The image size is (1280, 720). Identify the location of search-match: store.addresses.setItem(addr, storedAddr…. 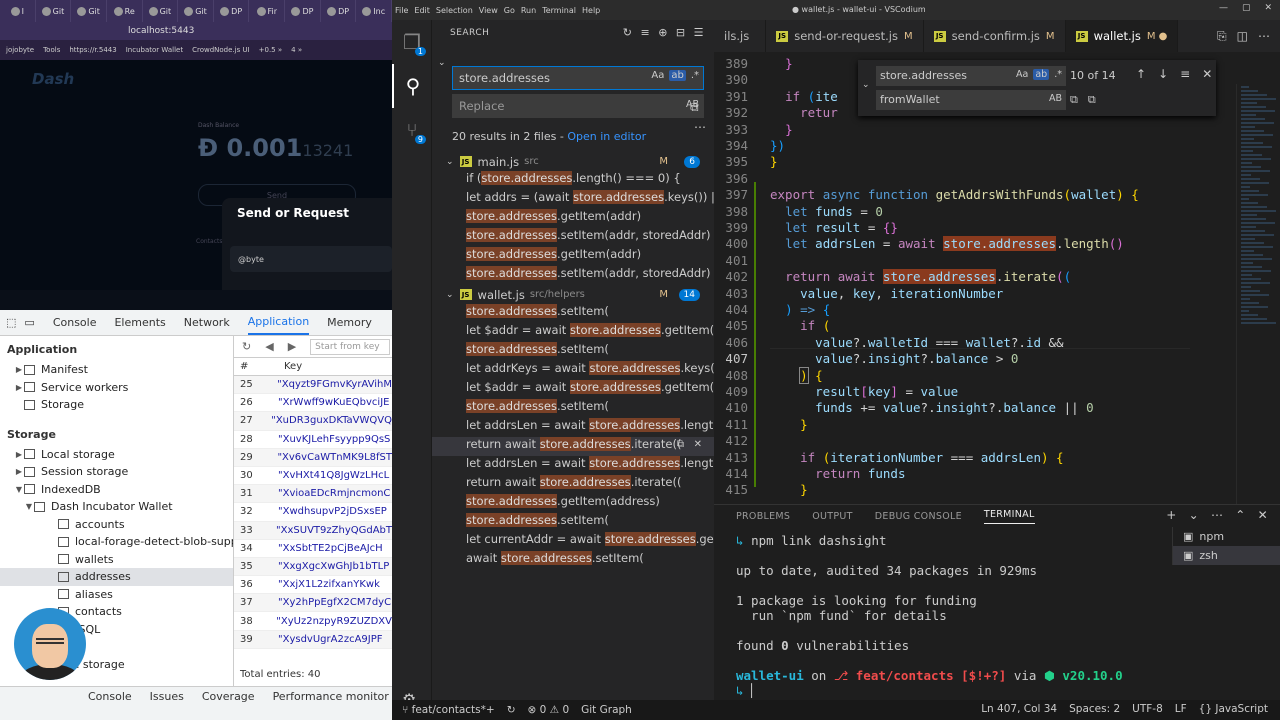
(573, 237).